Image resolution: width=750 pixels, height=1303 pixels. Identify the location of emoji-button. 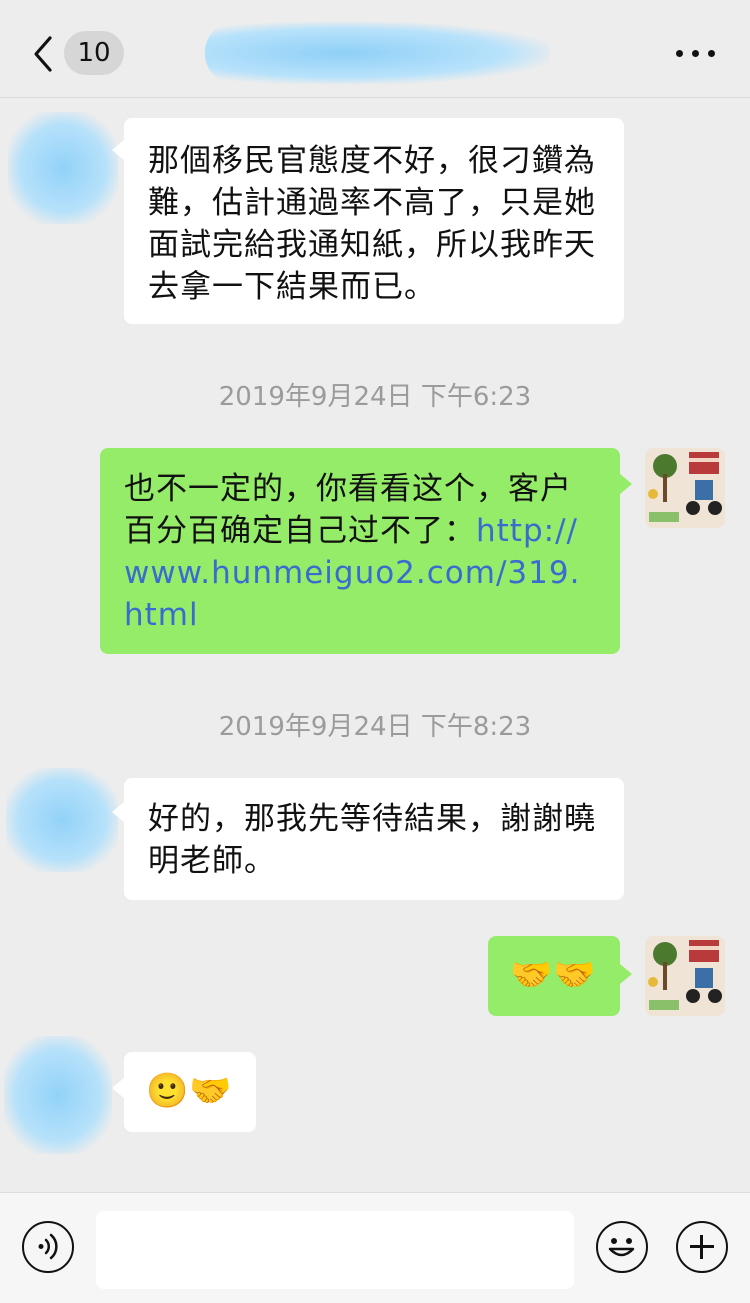
(622, 1247).